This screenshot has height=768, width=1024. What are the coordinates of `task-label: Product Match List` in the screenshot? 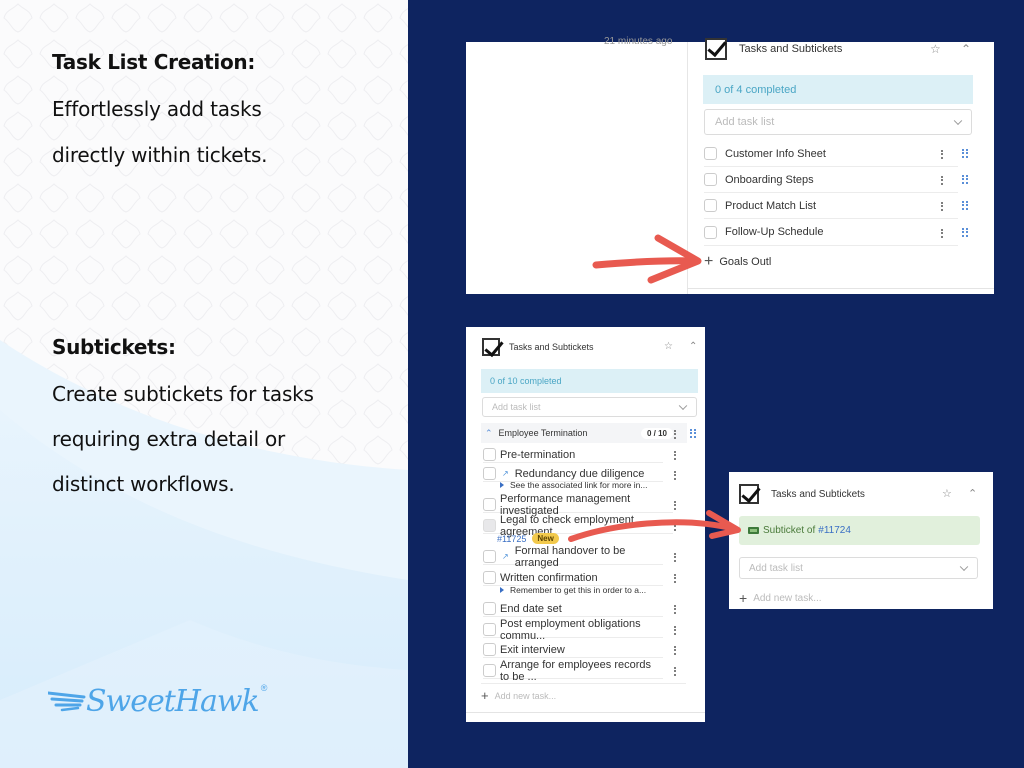 It's located at (771, 205).